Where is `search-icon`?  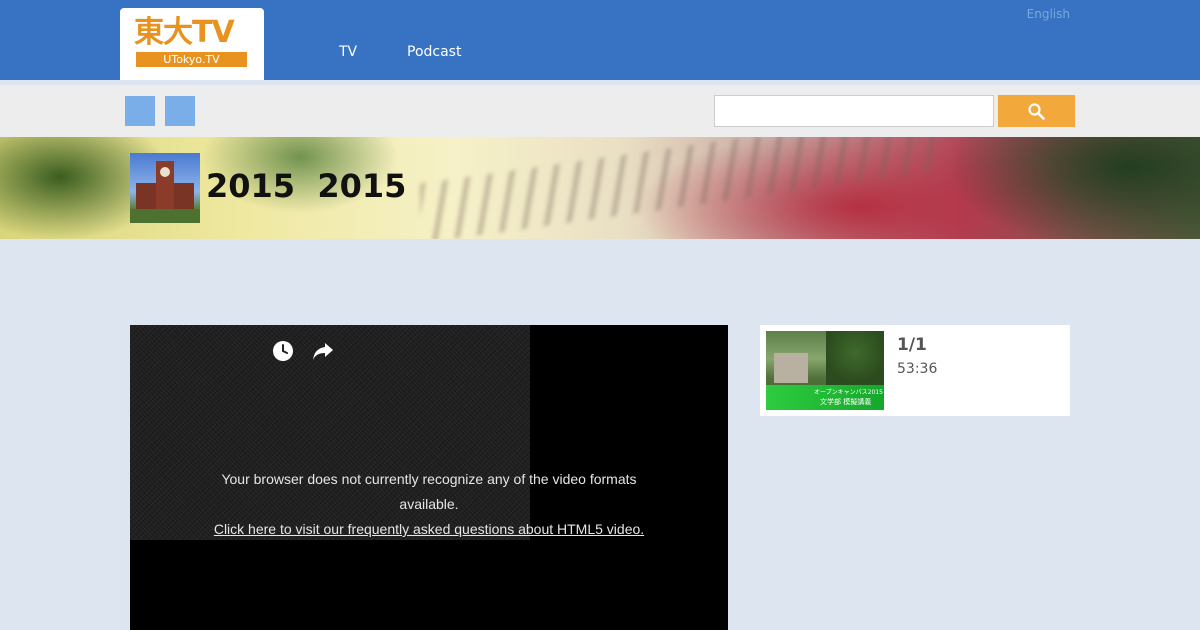 search-icon is located at coordinates (1036, 111).